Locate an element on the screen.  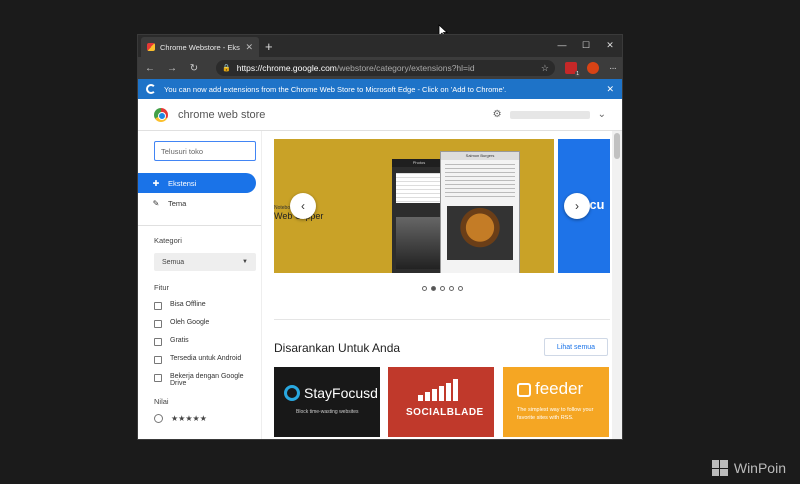
feature-checkbox-google: Oleh Google is located at coordinates (199, 323).